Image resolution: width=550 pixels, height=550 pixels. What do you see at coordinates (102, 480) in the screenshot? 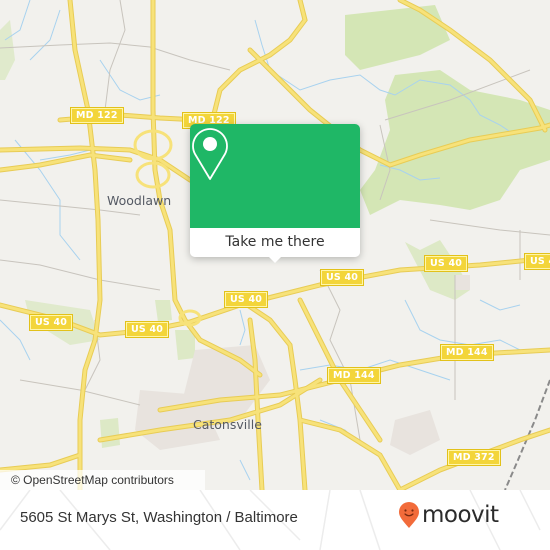
I see `map-attribution: © OpenStreetMap contributors` at bounding box center [102, 480].